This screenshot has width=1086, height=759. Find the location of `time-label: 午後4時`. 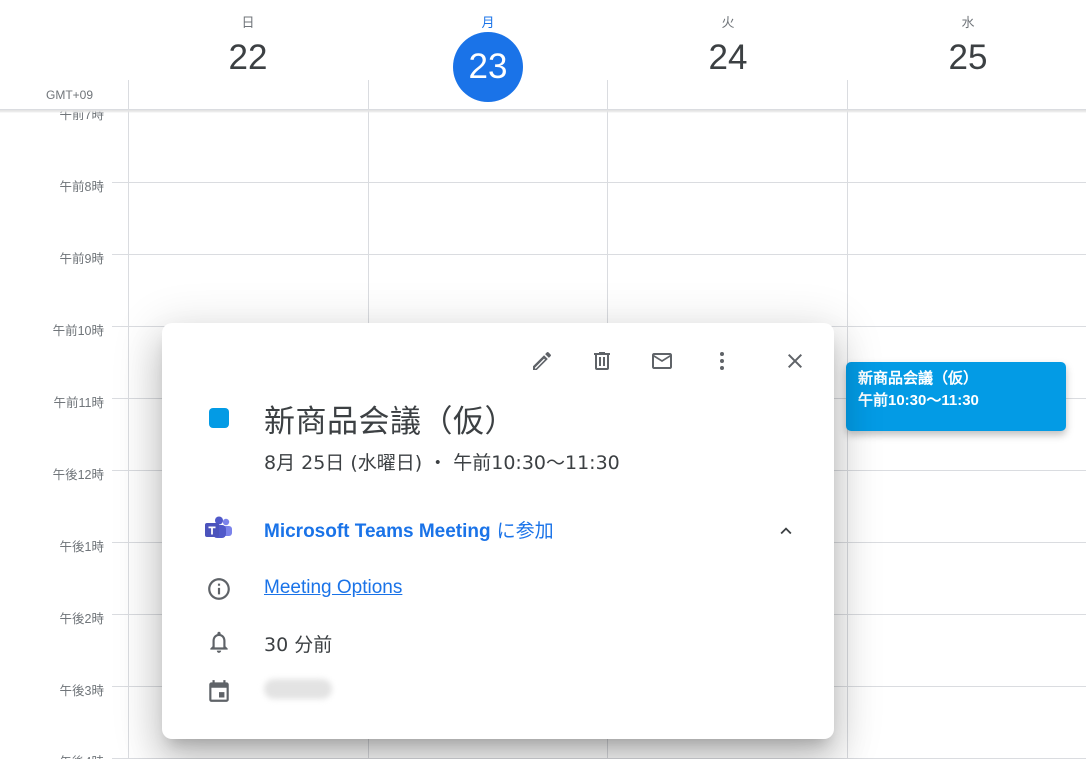

time-label: 午後4時 is located at coordinates (52, 755).